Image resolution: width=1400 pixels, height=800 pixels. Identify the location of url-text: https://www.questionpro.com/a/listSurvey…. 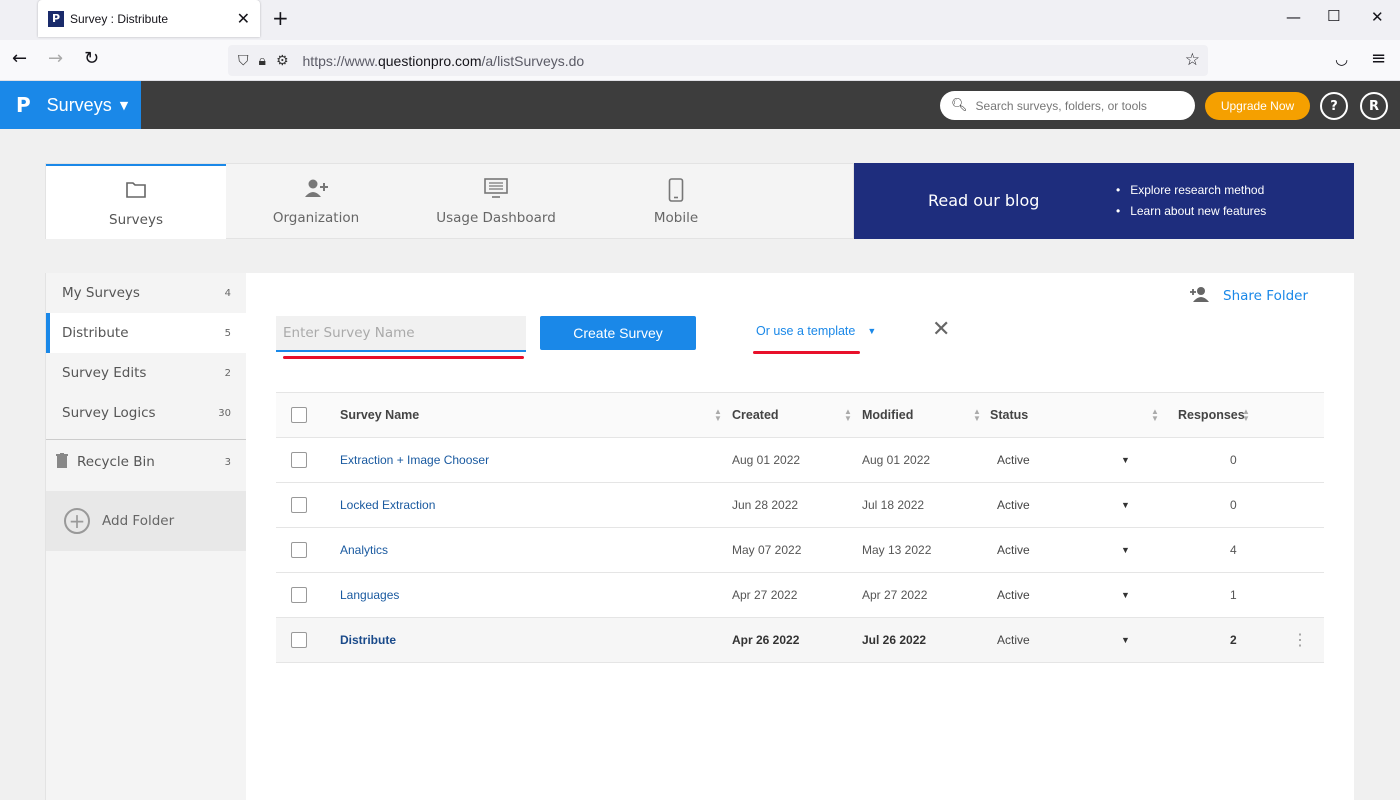
(444, 61).